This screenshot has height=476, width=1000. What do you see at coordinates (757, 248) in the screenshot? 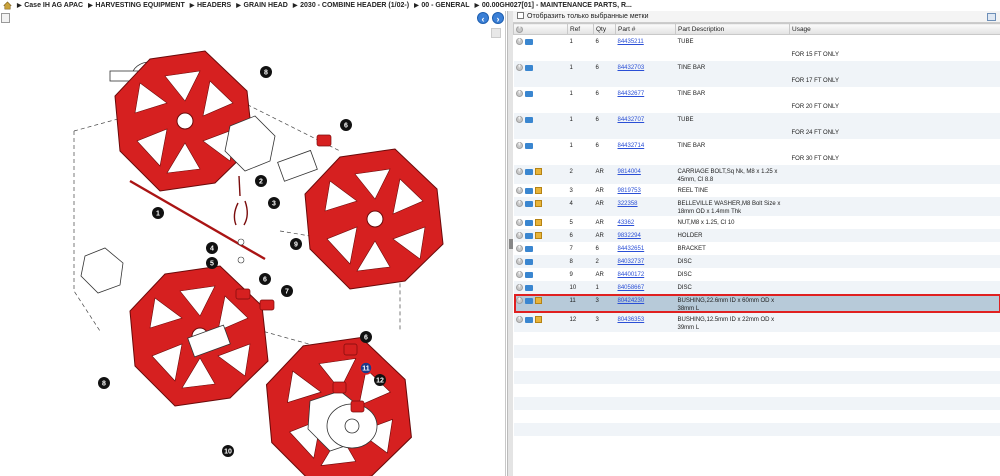
I see `table-row: 7 6 84432651 BRACKET` at bounding box center [757, 248].